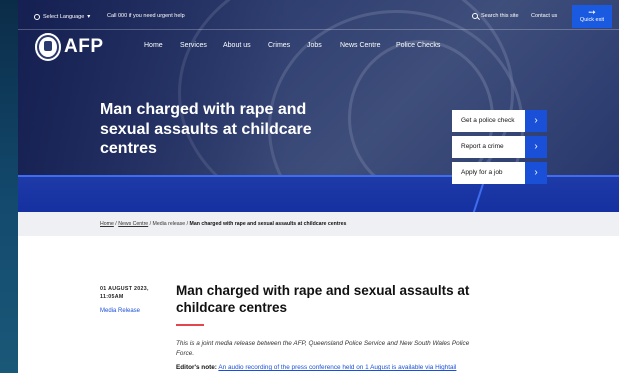 The image size is (619, 373). I want to click on report-crime-button: Report a crime ›, so click(499, 147).